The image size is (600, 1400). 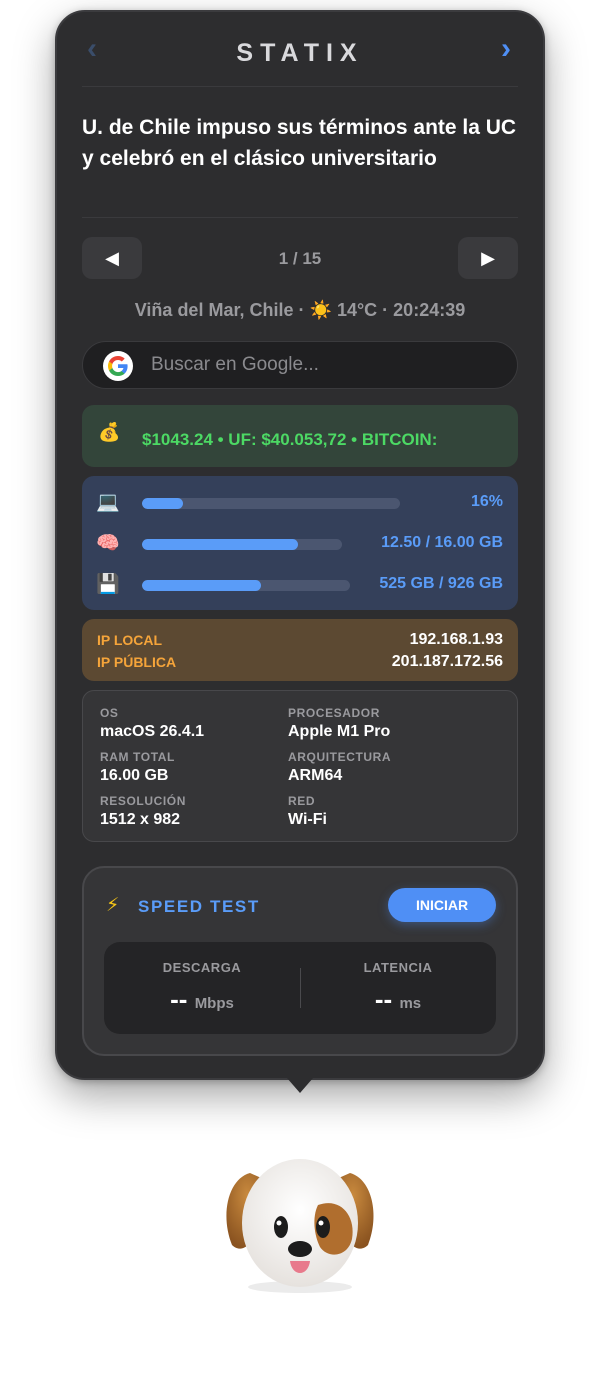 What do you see at coordinates (202, 967) in the screenshot?
I see `download-label: DESCARGA` at bounding box center [202, 967].